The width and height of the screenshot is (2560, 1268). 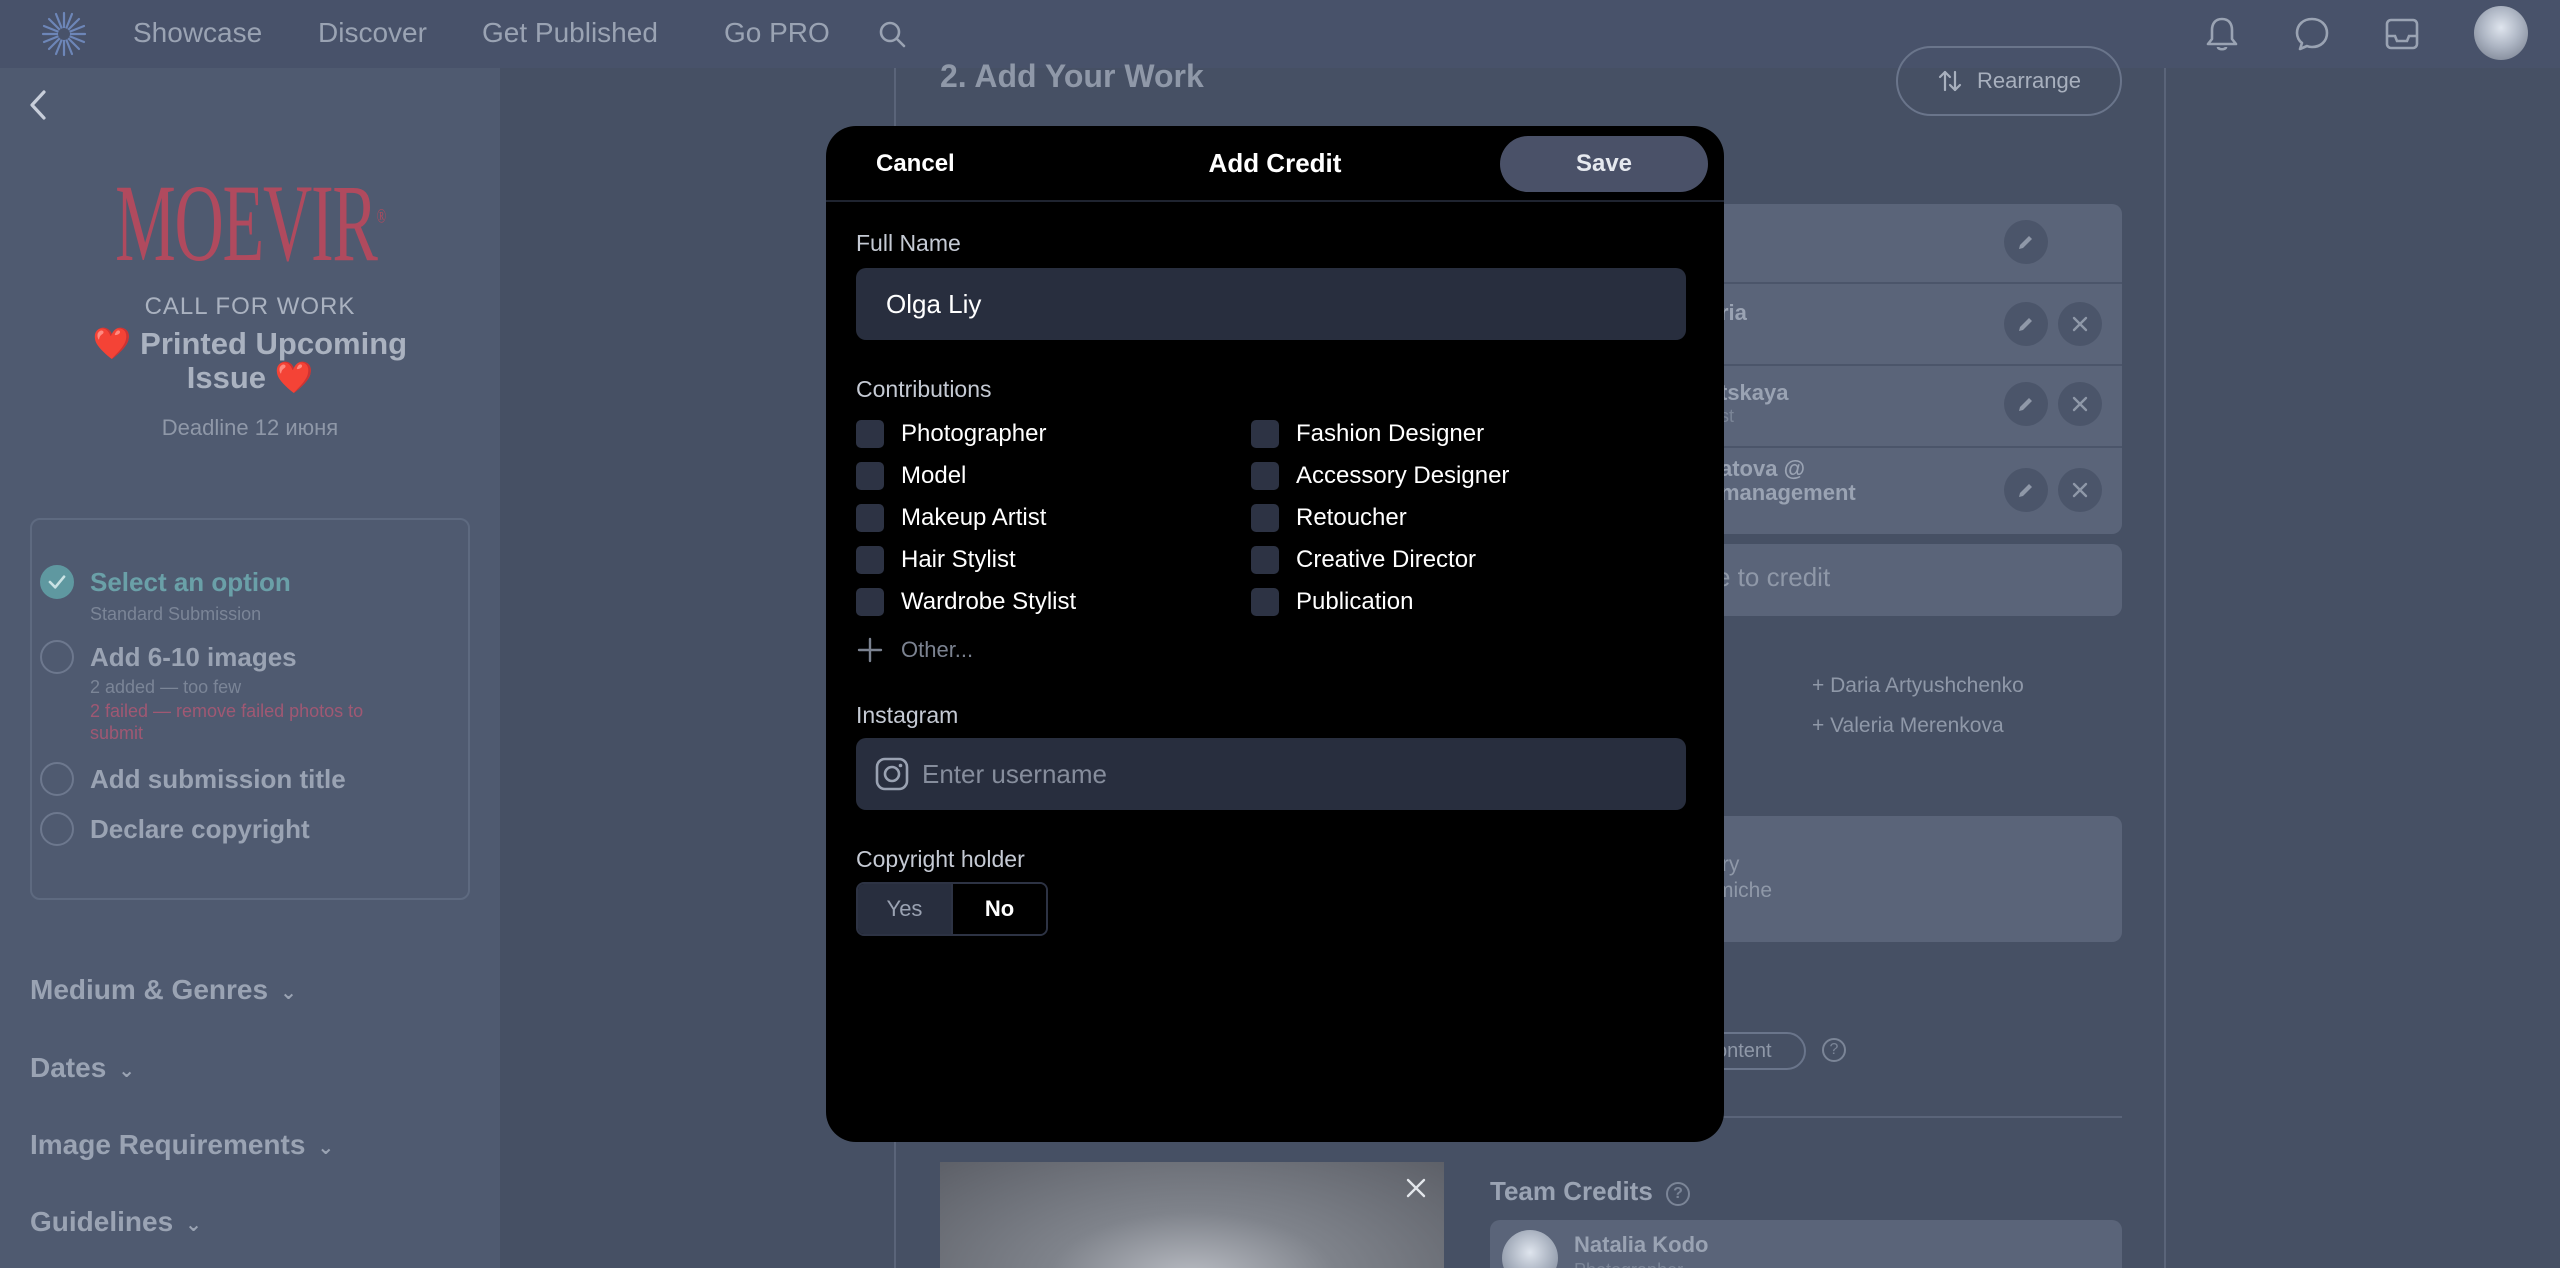 I want to click on team-credits-heading: Team Credits ?, so click(x=1590, y=1192).